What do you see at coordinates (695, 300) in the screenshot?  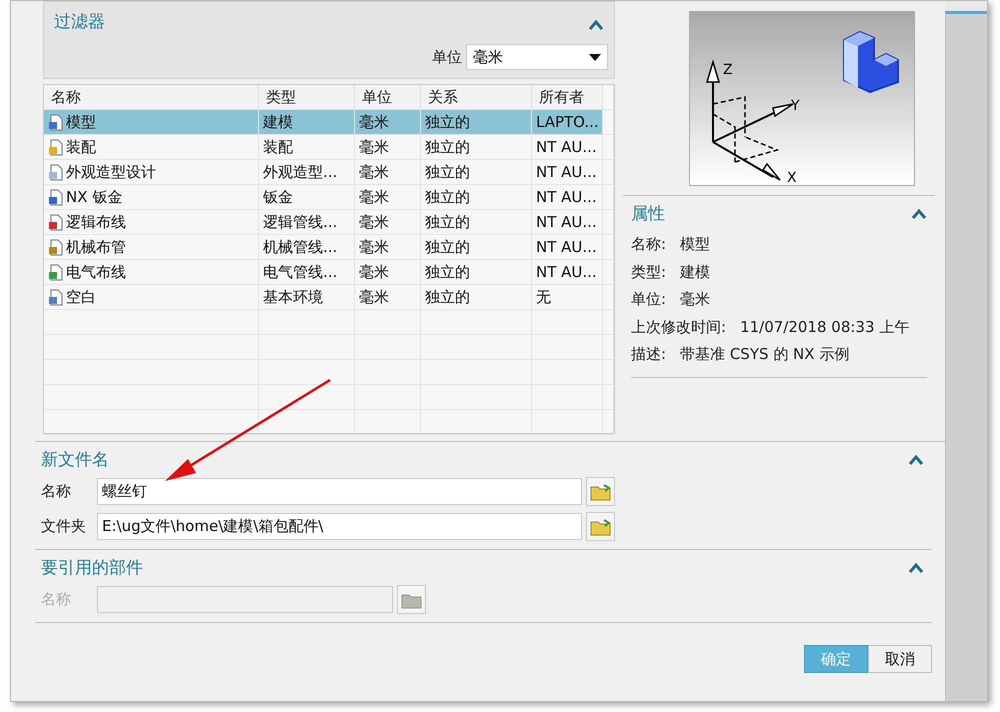 I see `property-value: 毫米` at bounding box center [695, 300].